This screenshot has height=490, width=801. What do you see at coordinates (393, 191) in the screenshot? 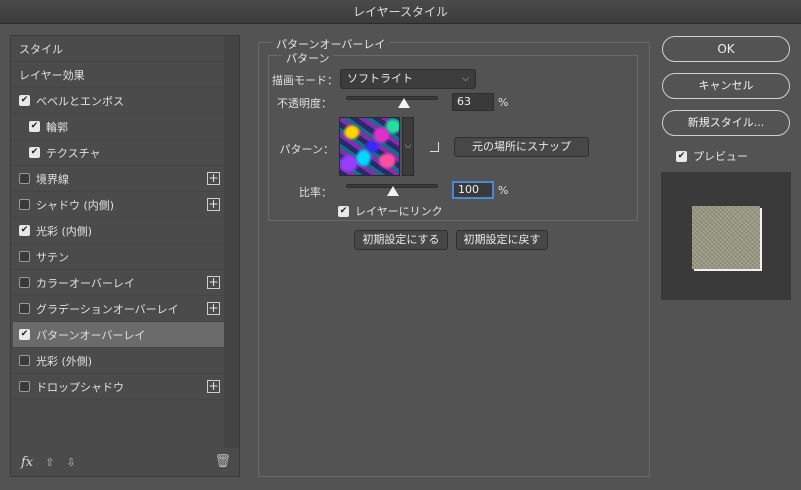
I see `scale-slider-thumb` at bounding box center [393, 191].